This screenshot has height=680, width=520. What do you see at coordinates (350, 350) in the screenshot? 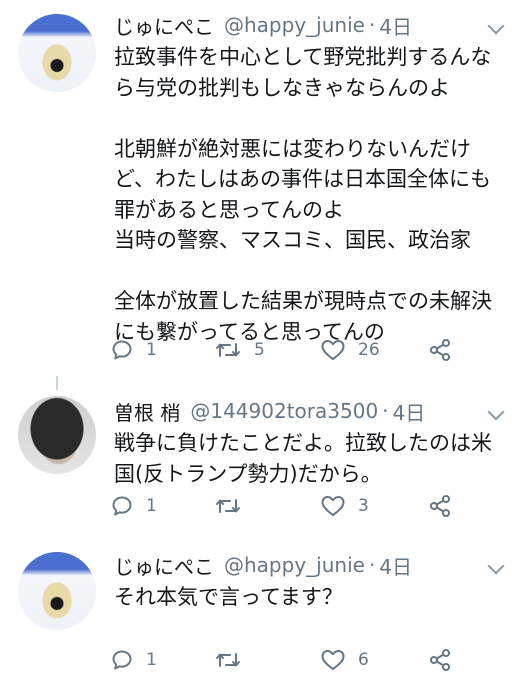
I see `like-button: 26` at bounding box center [350, 350].